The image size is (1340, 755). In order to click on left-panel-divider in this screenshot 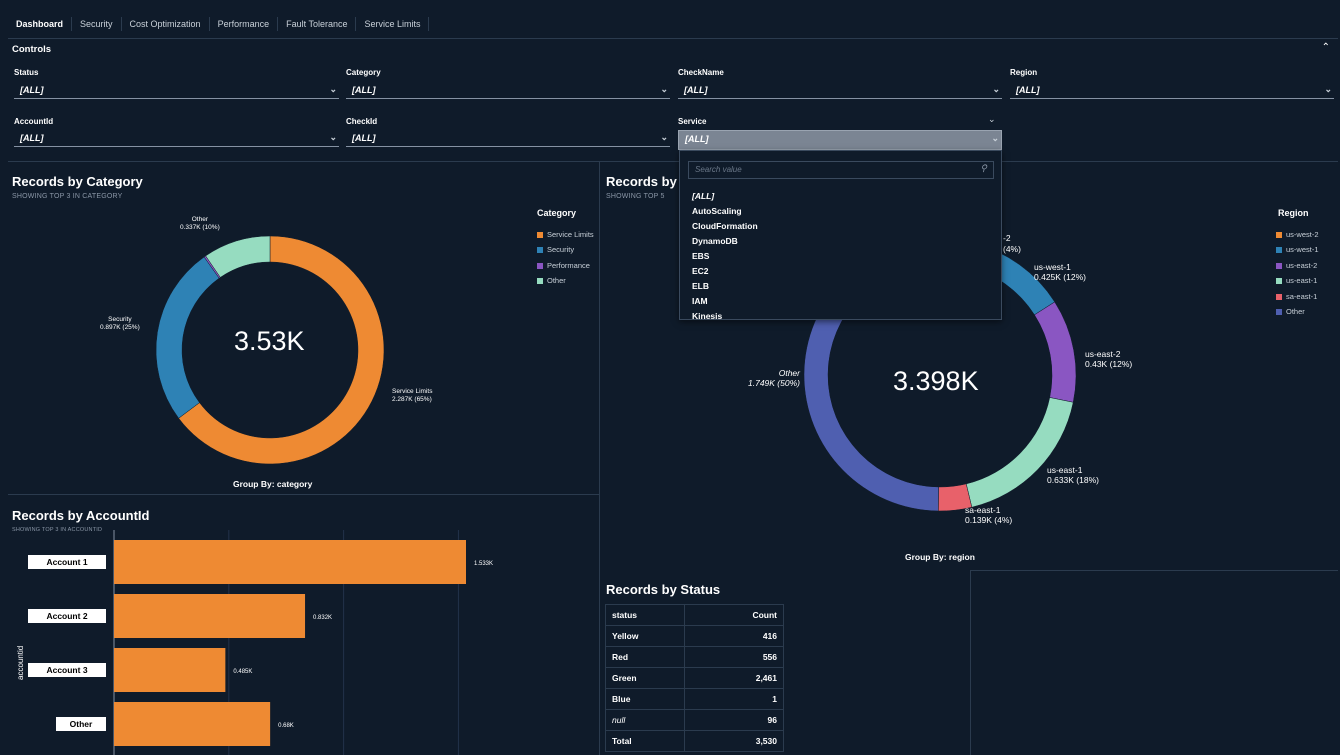, I will do `click(303, 494)`.